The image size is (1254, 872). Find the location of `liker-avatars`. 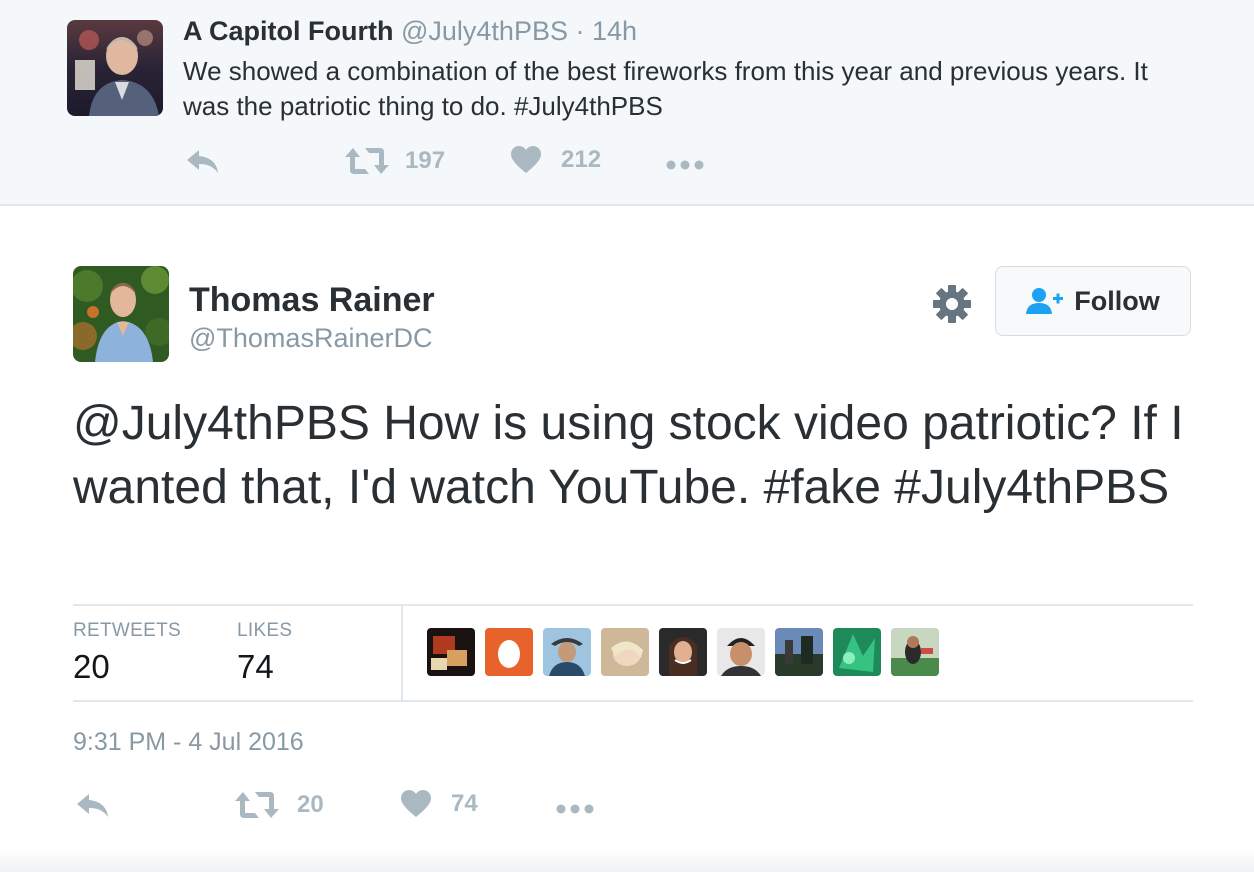

liker-avatars is located at coordinates (683, 652).